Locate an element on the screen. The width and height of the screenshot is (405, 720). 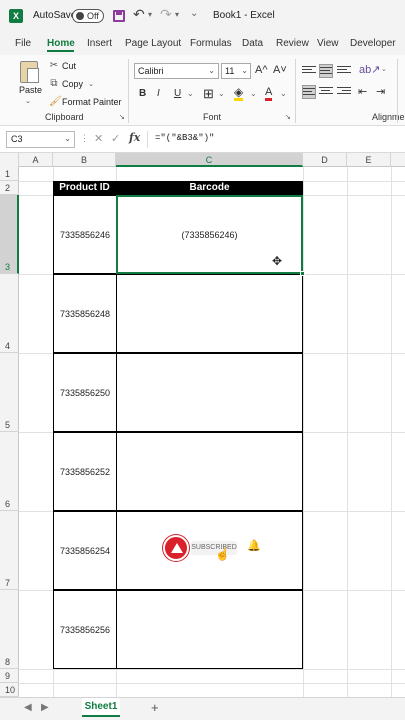
row-header-7: 7 is located at coordinates (9, 550).